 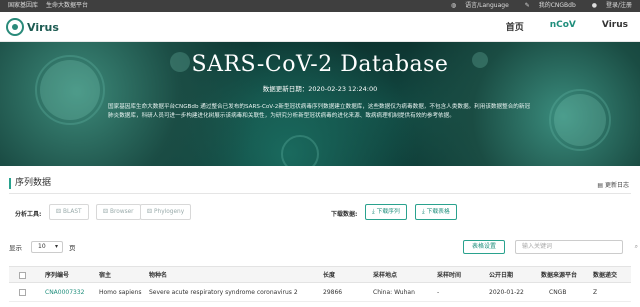 What do you see at coordinates (43, 27) in the screenshot?
I see `logo-text: Virus` at bounding box center [43, 27].